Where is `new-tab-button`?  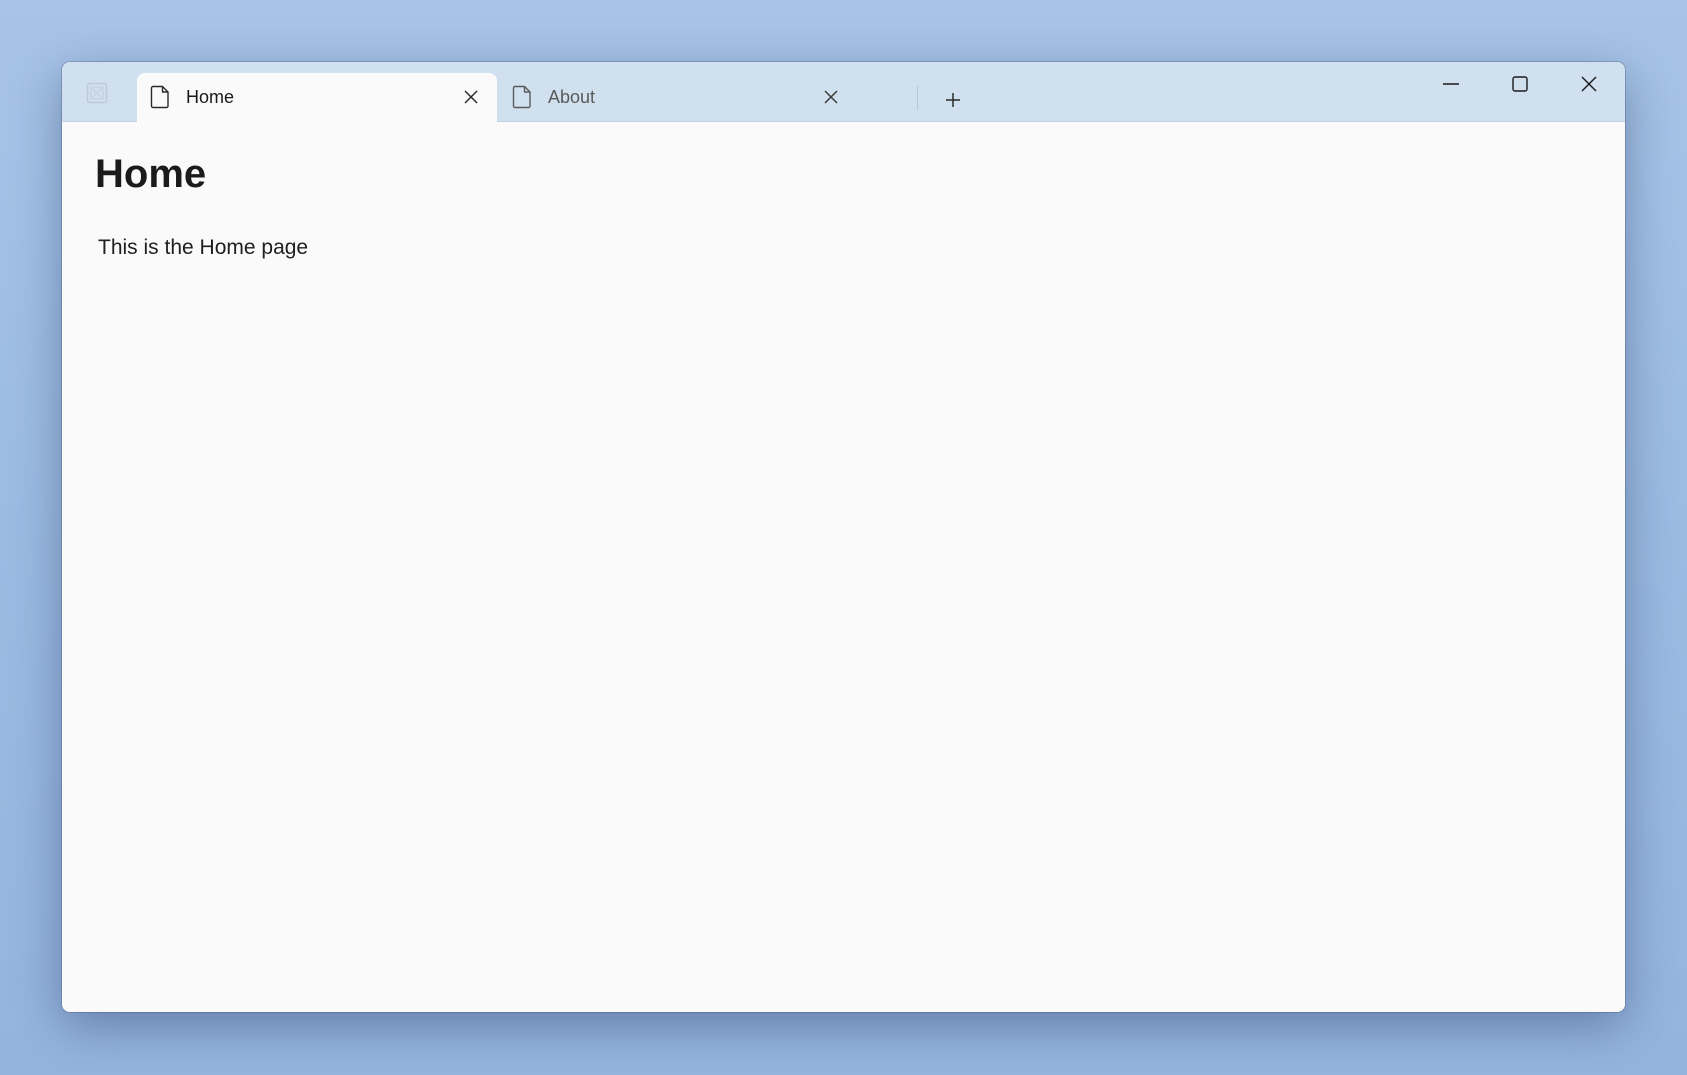 new-tab-button is located at coordinates (953, 100).